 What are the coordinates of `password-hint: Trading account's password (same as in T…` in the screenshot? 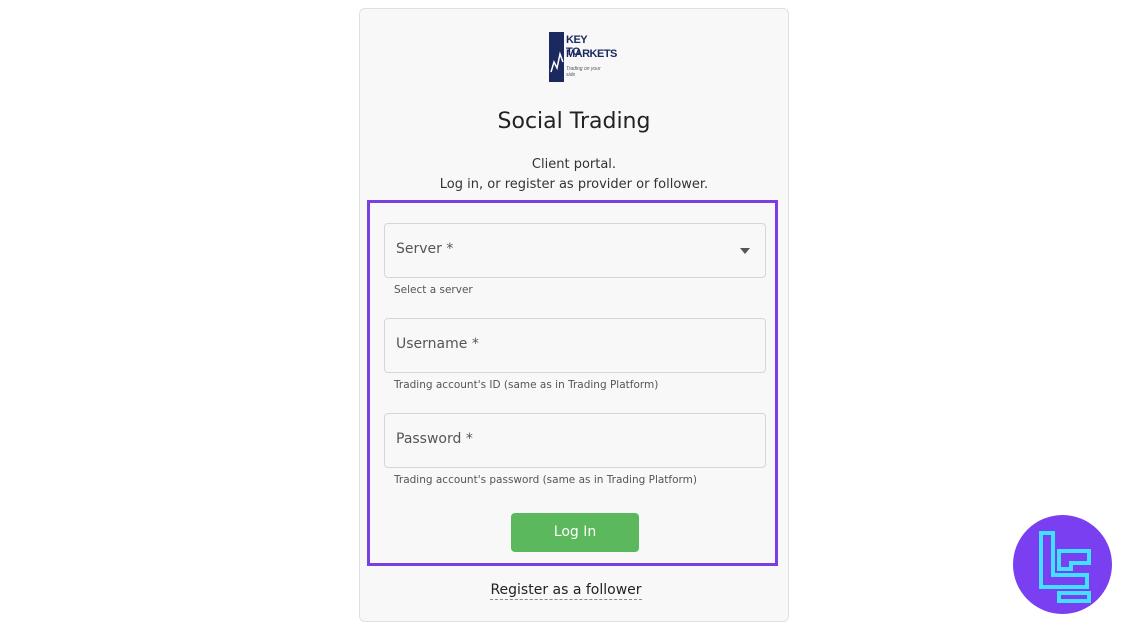 It's located at (545, 480).